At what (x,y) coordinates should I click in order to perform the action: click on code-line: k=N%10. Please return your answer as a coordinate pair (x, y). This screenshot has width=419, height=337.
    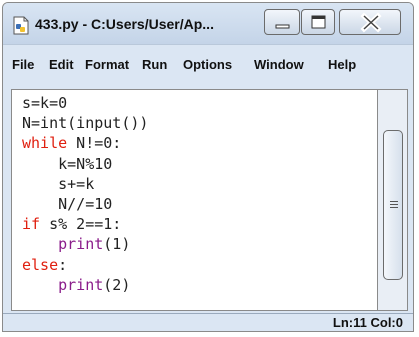
    Looking at the image, I should click on (85, 163).